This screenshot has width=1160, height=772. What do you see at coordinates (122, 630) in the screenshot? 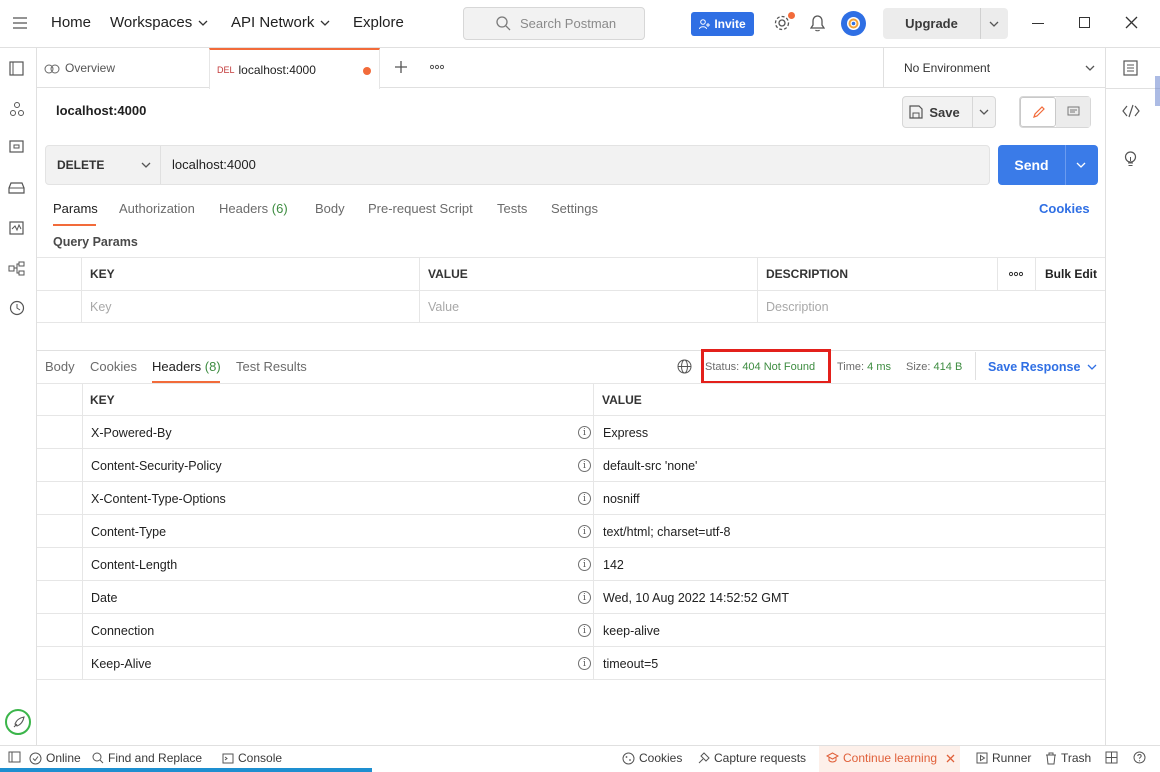
I see `header-key: Connection` at bounding box center [122, 630].